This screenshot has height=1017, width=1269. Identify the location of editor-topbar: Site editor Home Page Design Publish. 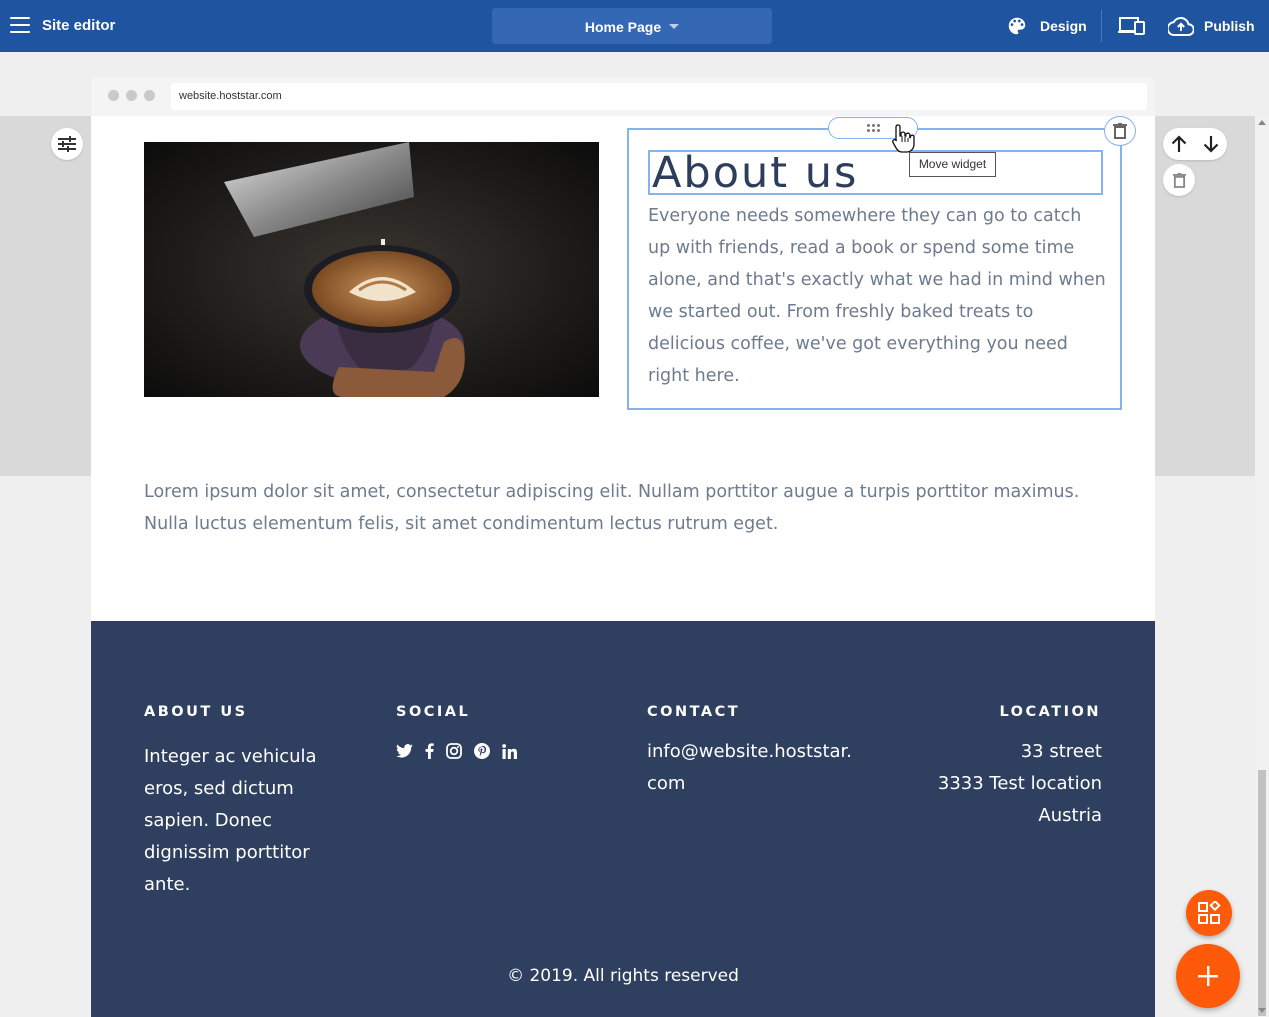
(634, 26).